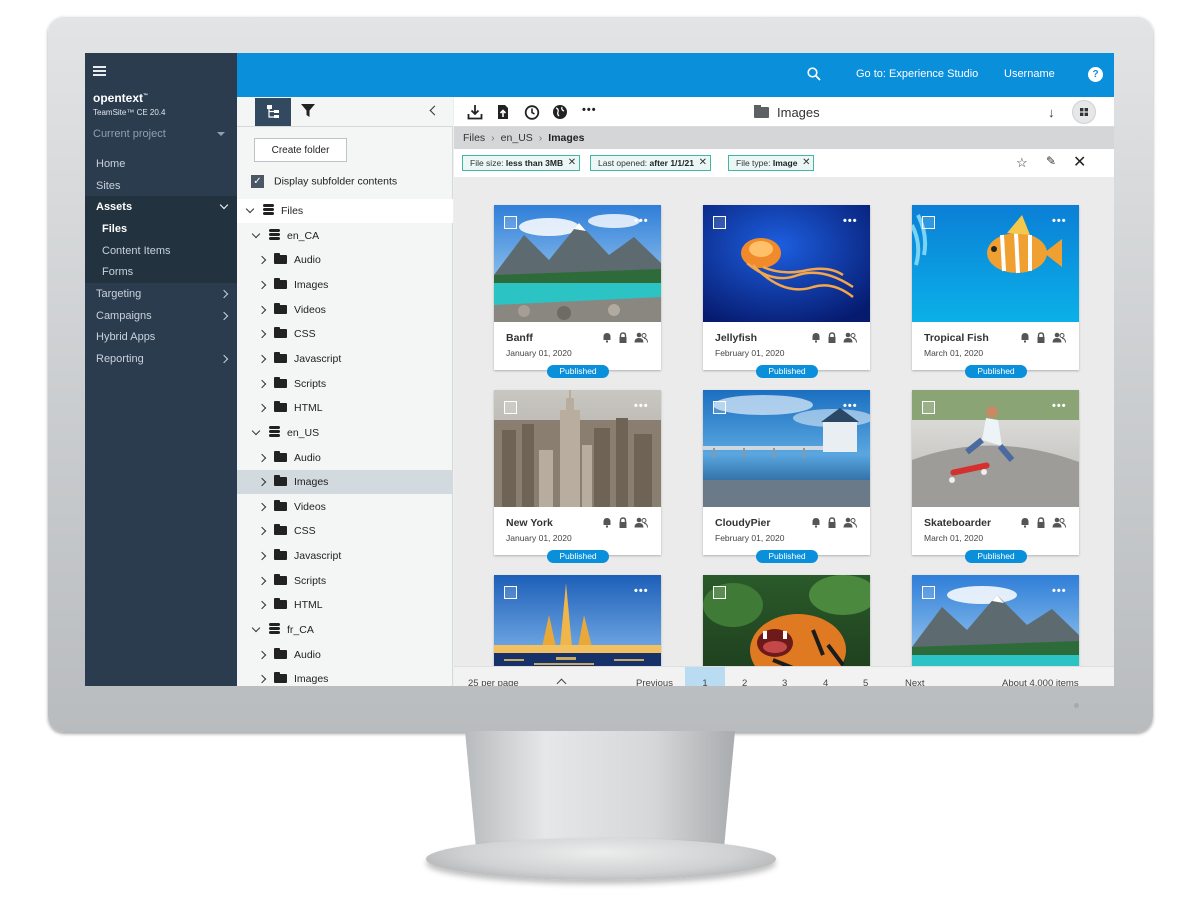 This screenshot has width=1200, height=923. What do you see at coordinates (650, 163) in the screenshot?
I see `filter-chip-last-opened: Last opened: after 1/1/21 ✕` at bounding box center [650, 163].